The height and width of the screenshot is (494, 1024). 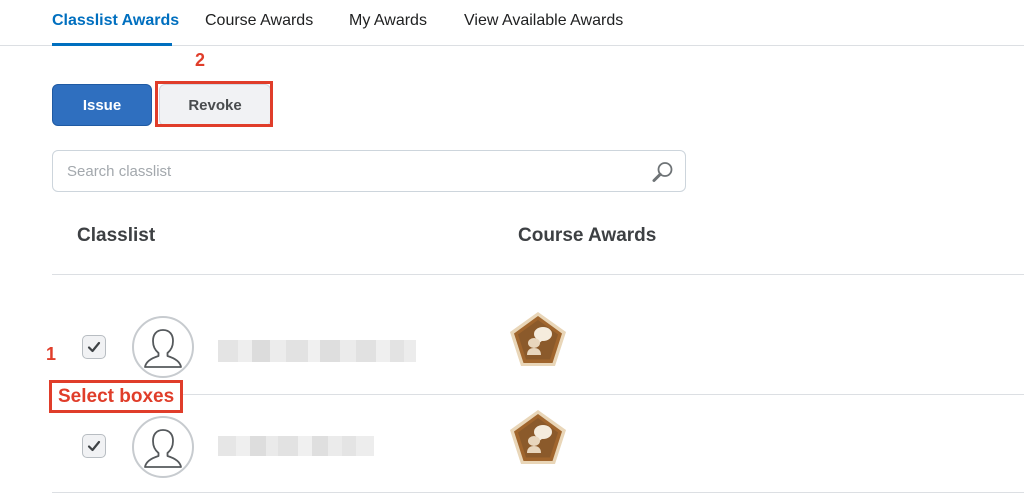 What do you see at coordinates (116, 235) in the screenshot?
I see `column-header-classlist: Classlist` at bounding box center [116, 235].